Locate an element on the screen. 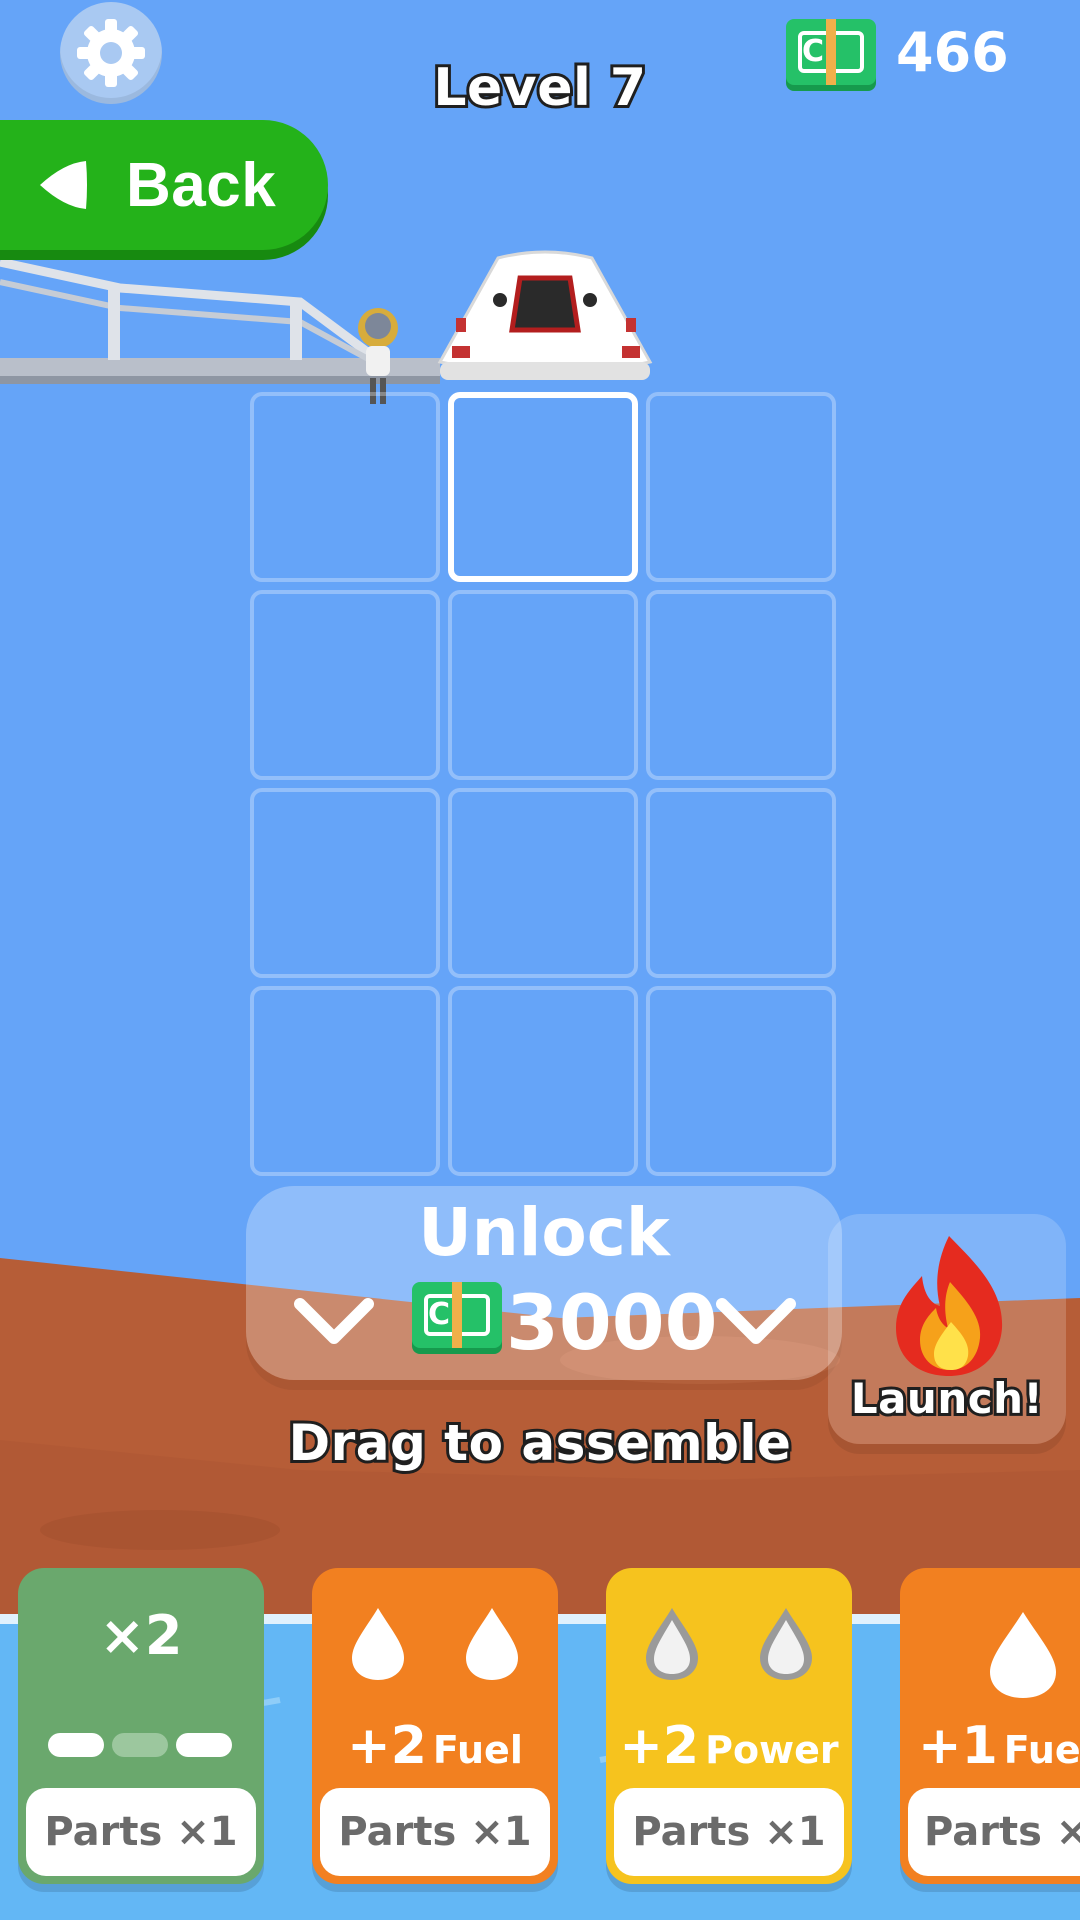  card-bonus: +2 Power is located at coordinates (729, 1746).